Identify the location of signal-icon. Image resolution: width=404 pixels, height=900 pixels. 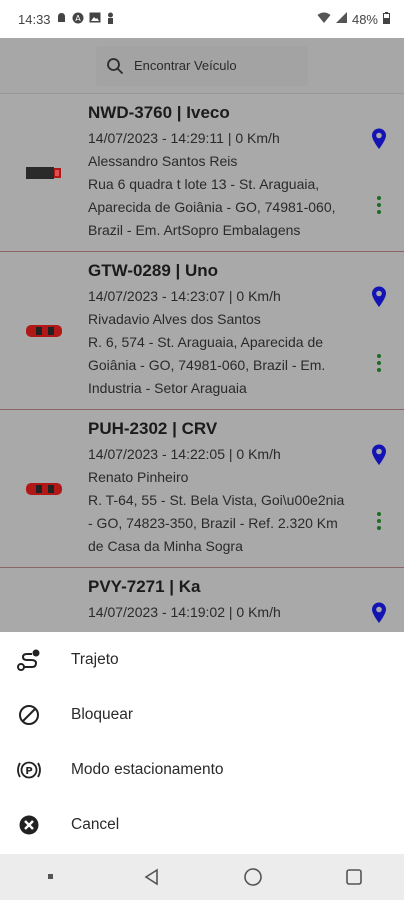
(341, 19).